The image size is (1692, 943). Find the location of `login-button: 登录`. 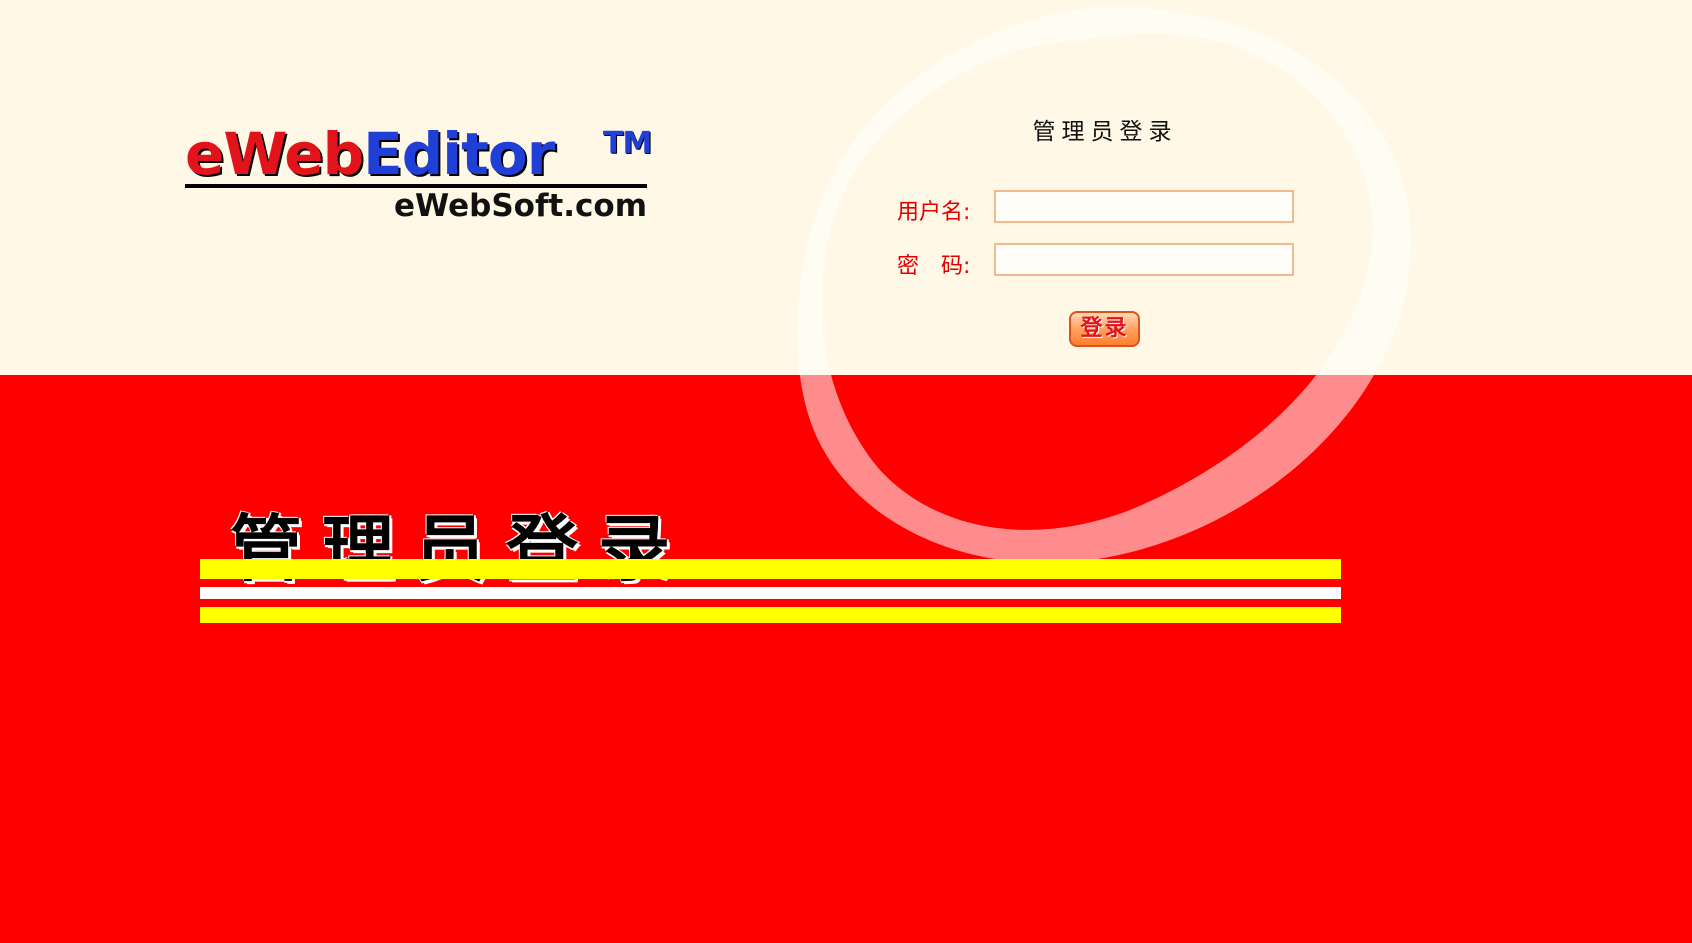

login-button: 登录 is located at coordinates (1104, 329).